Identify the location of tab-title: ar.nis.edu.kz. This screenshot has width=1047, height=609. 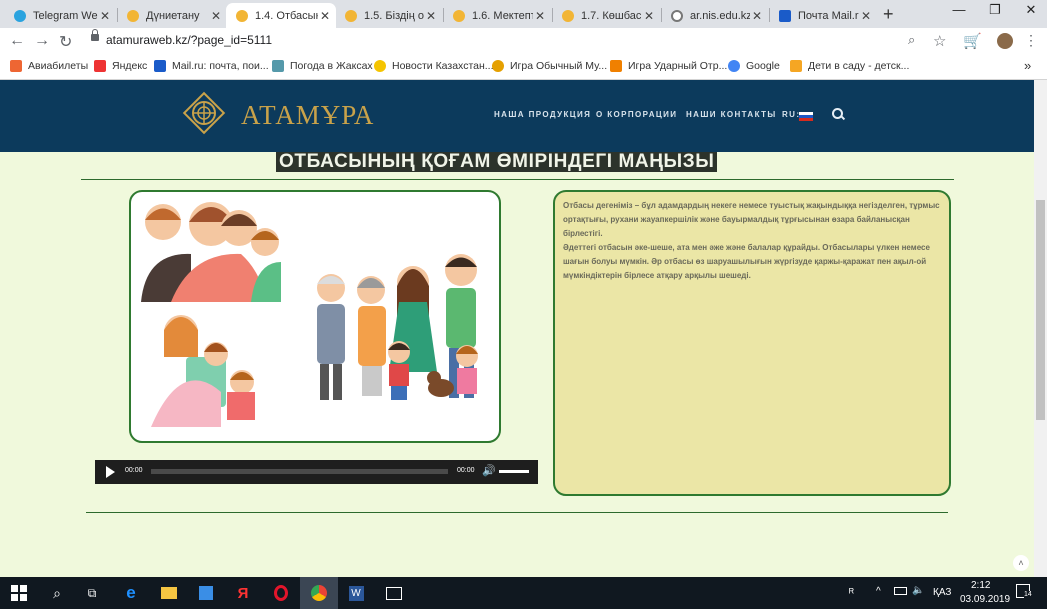
(720, 15).